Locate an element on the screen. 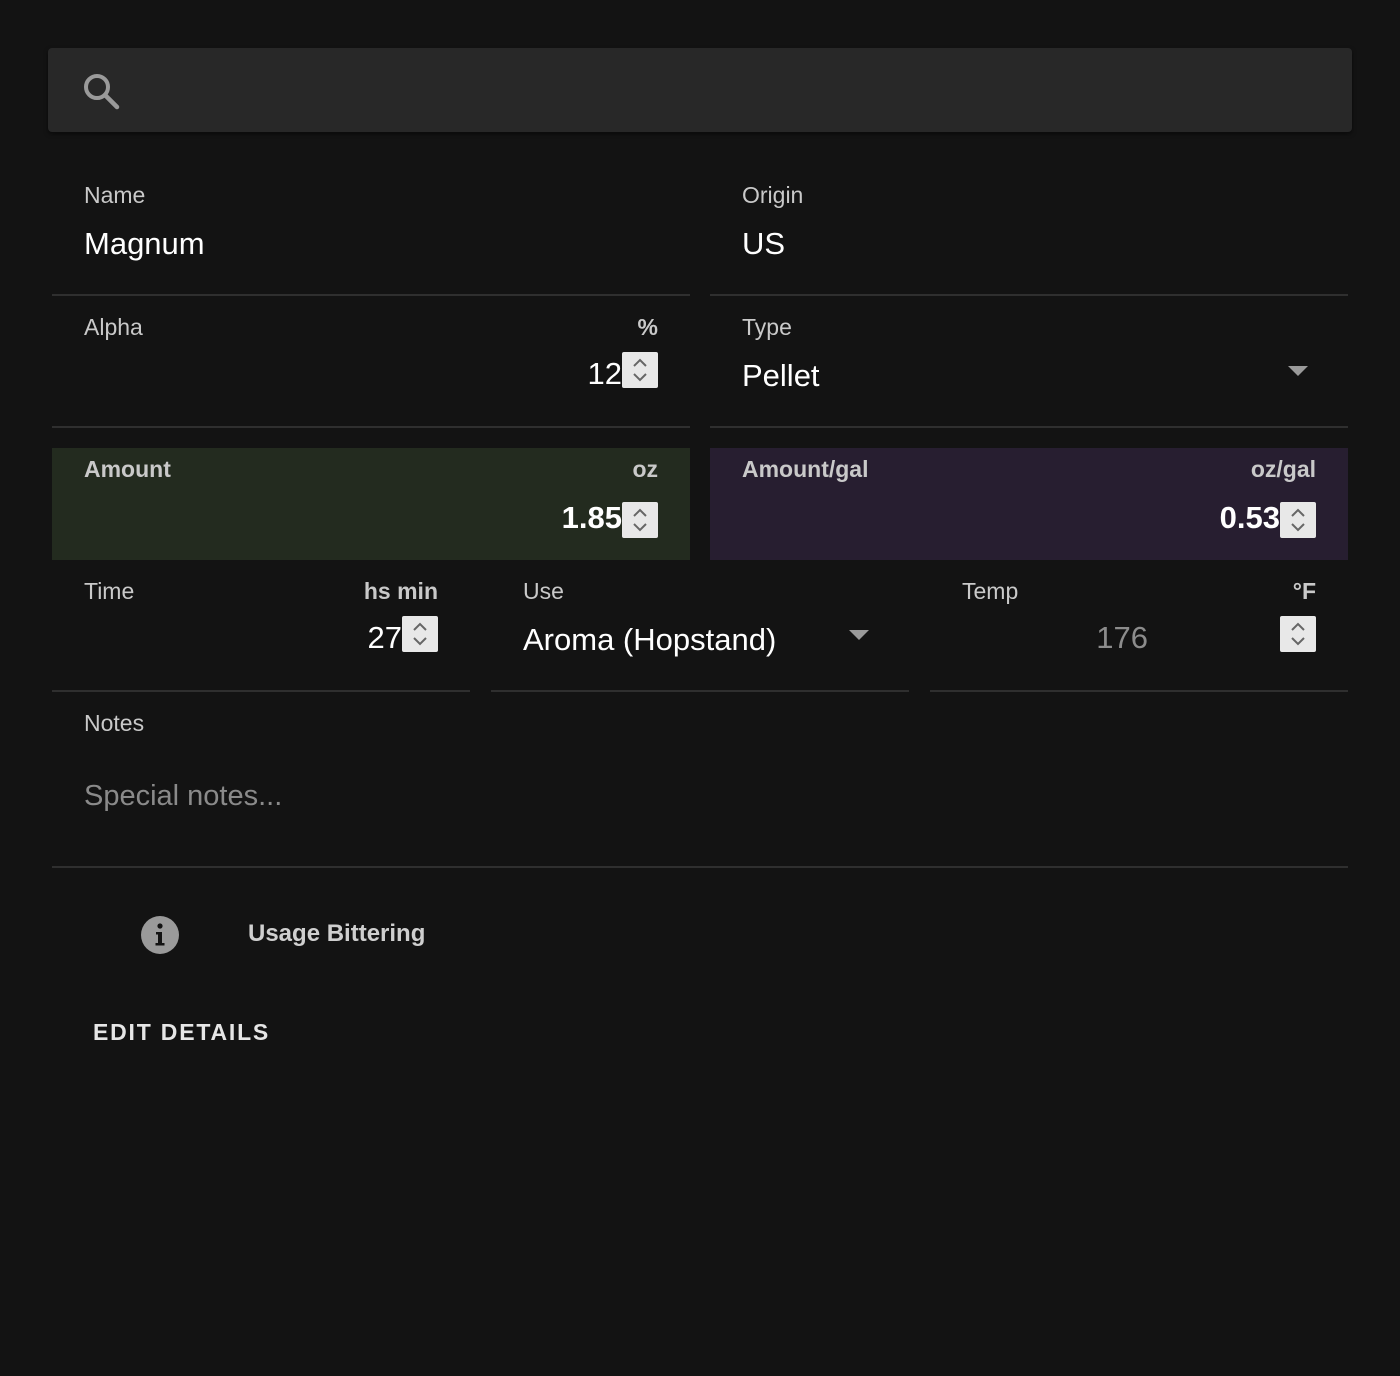 The height and width of the screenshot is (1376, 1400). temp-unit: °F is located at coordinates (1304, 591).